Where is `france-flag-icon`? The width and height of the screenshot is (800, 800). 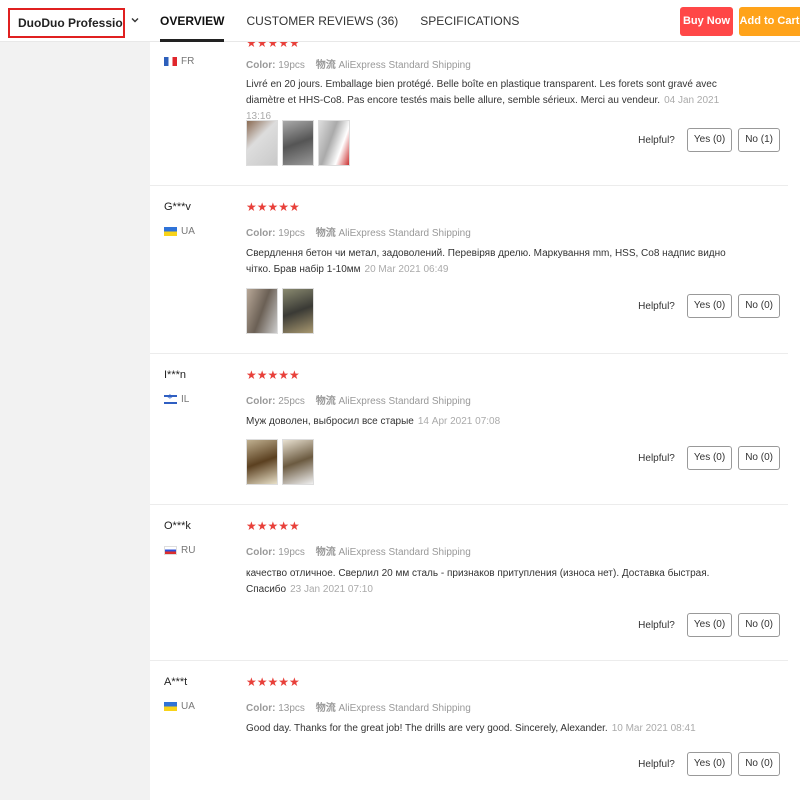
france-flag-icon is located at coordinates (170, 61).